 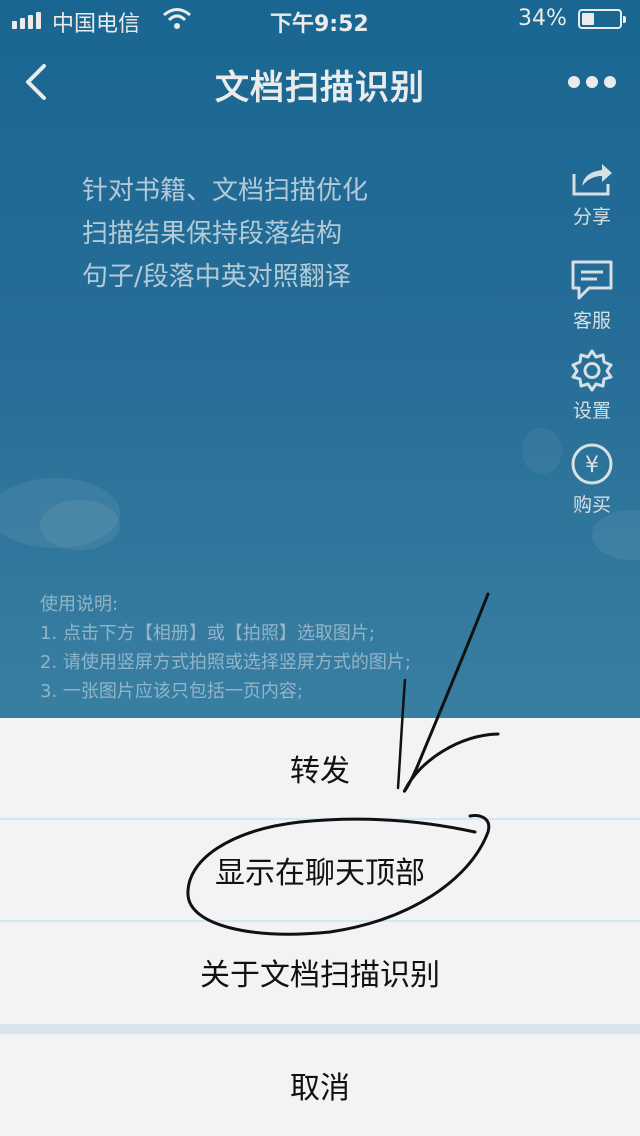 I want to click on about-option: 关于文档扫描识别, so click(x=320, y=972).